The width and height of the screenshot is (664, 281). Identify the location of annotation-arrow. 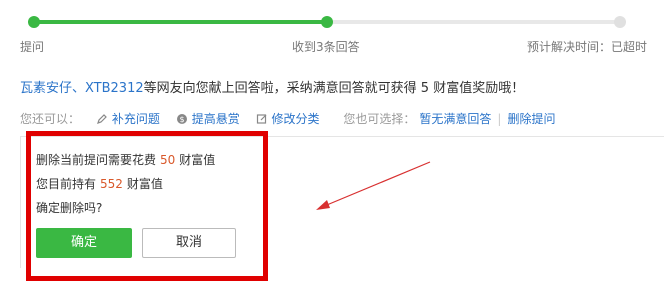
(373, 185).